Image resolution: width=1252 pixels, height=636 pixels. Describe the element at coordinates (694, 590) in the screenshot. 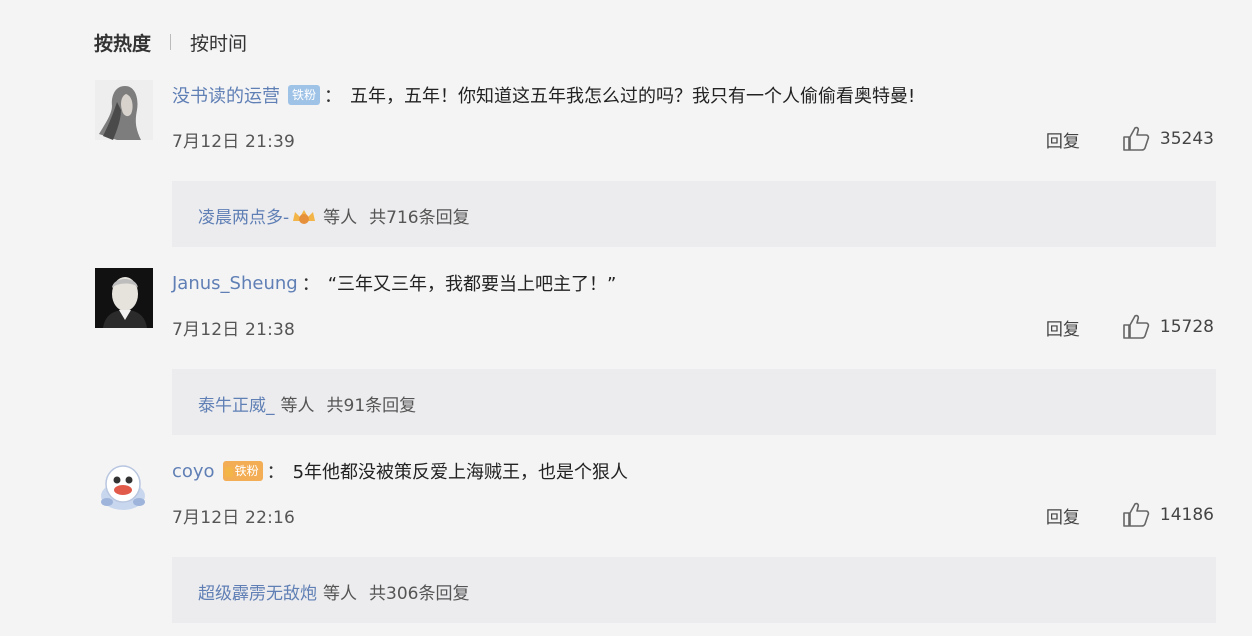

I see `reply-summary: 超级霹雳无敌炮 等人 共306条回复` at that location.